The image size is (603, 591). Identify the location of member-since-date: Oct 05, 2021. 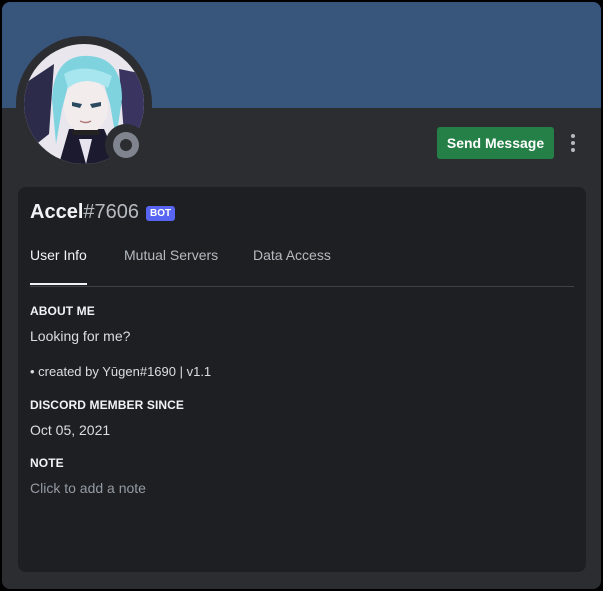
(70, 430).